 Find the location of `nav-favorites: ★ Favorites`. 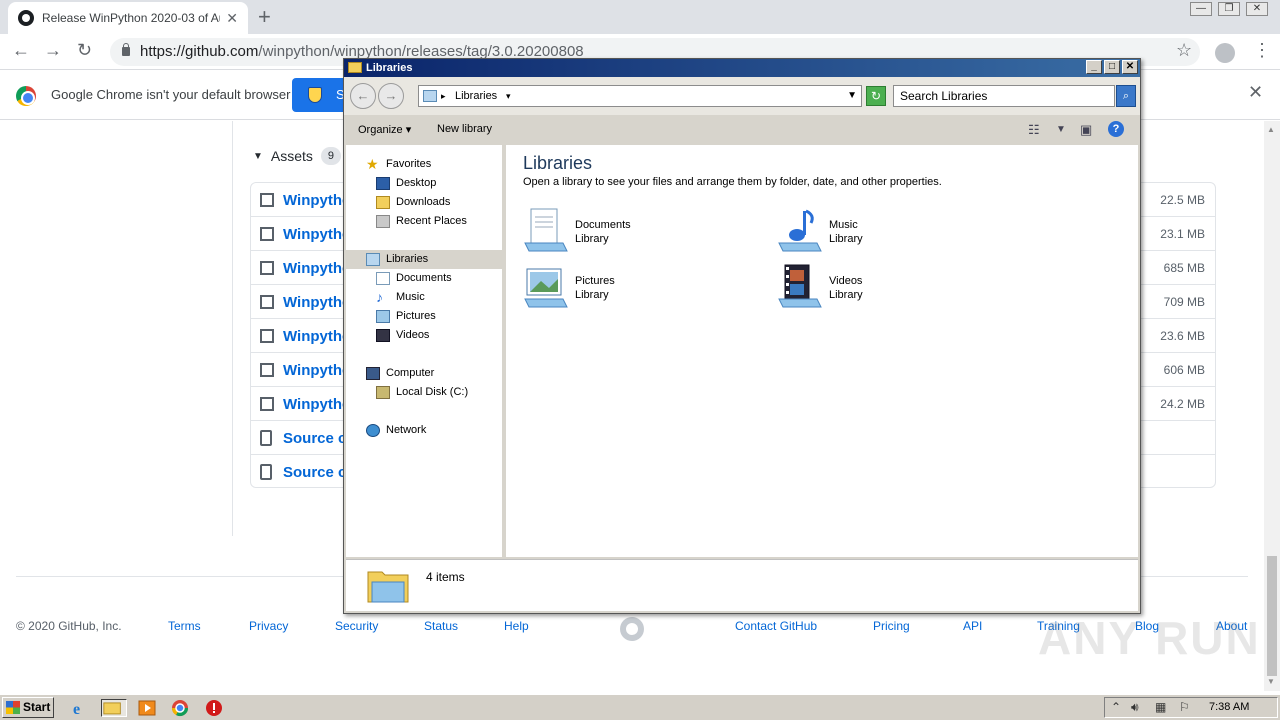

nav-favorites: ★ Favorites is located at coordinates (424, 164).